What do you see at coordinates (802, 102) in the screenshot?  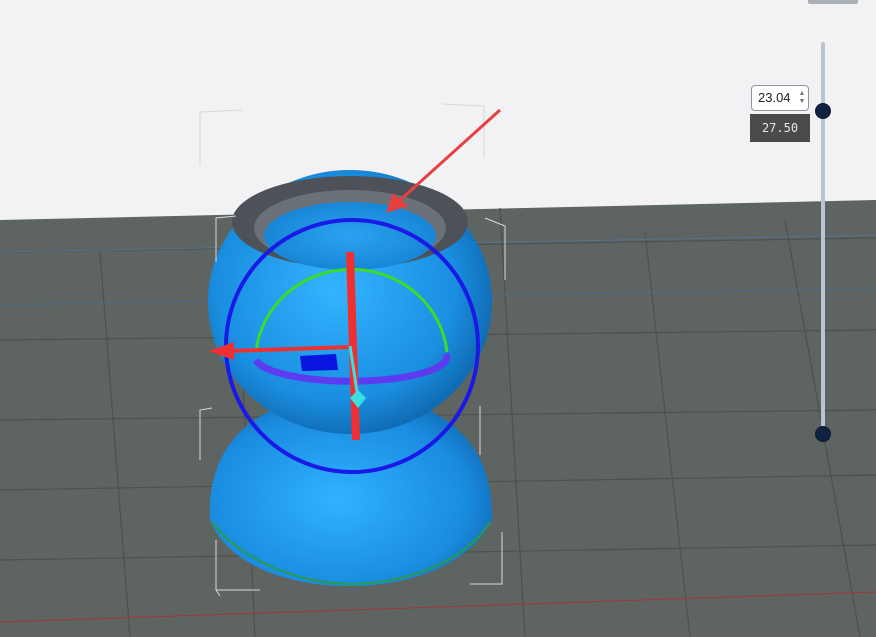 I see `spin-down-icon: ▼` at bounding box center [802, 102].